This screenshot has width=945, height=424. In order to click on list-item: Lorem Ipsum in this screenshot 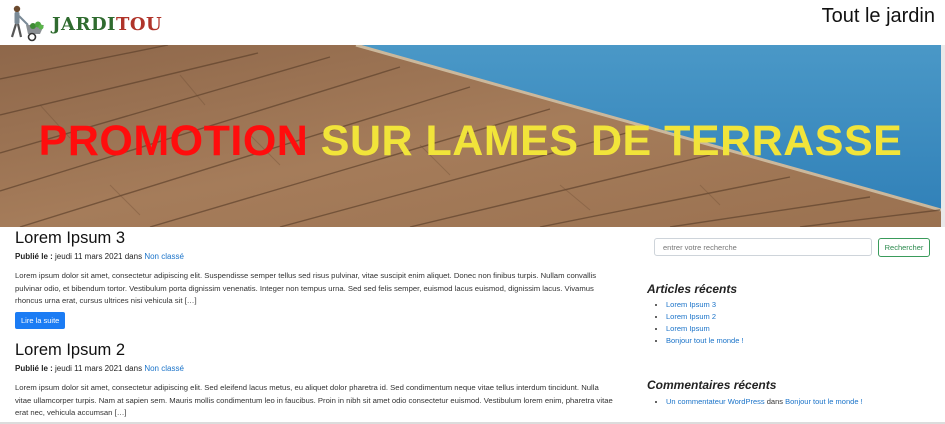, I will do `click(705, 329)`.